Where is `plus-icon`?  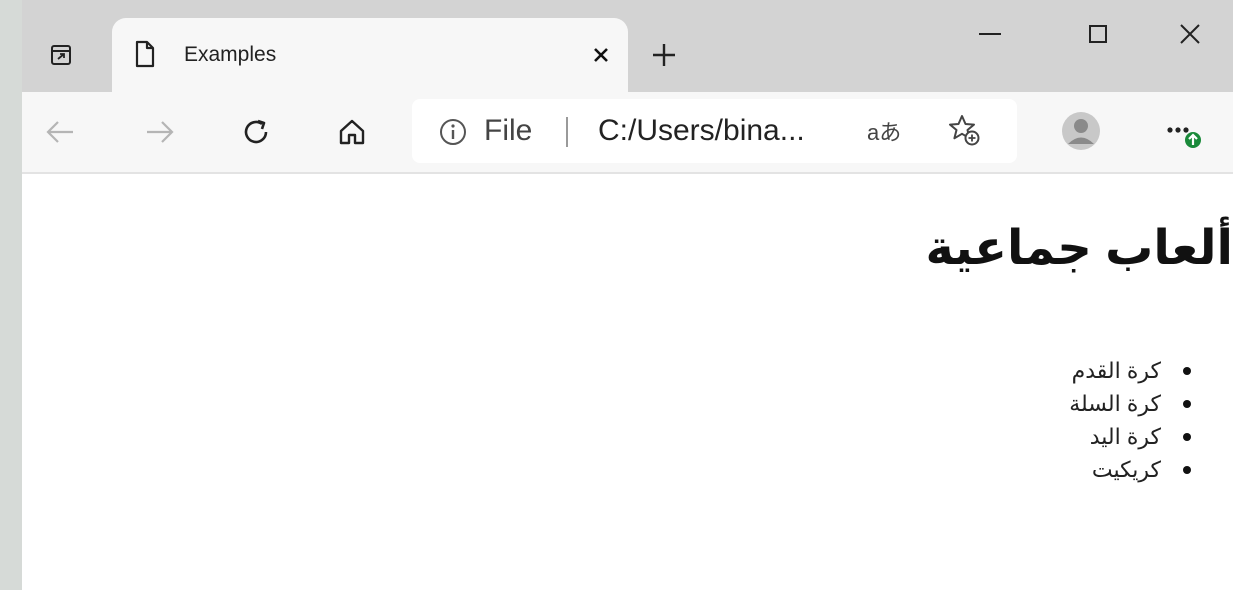 plus-icon is located at coordinates (664, 55).